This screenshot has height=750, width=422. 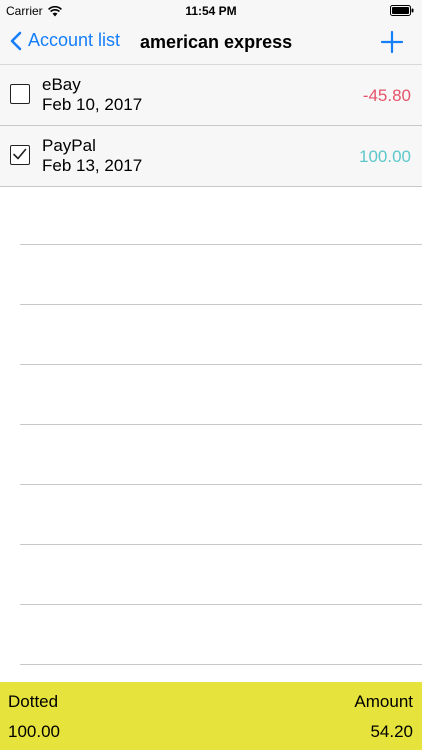 I want to click on status-bar: Carrier 11:54 PM, so click(x=211, y=11).